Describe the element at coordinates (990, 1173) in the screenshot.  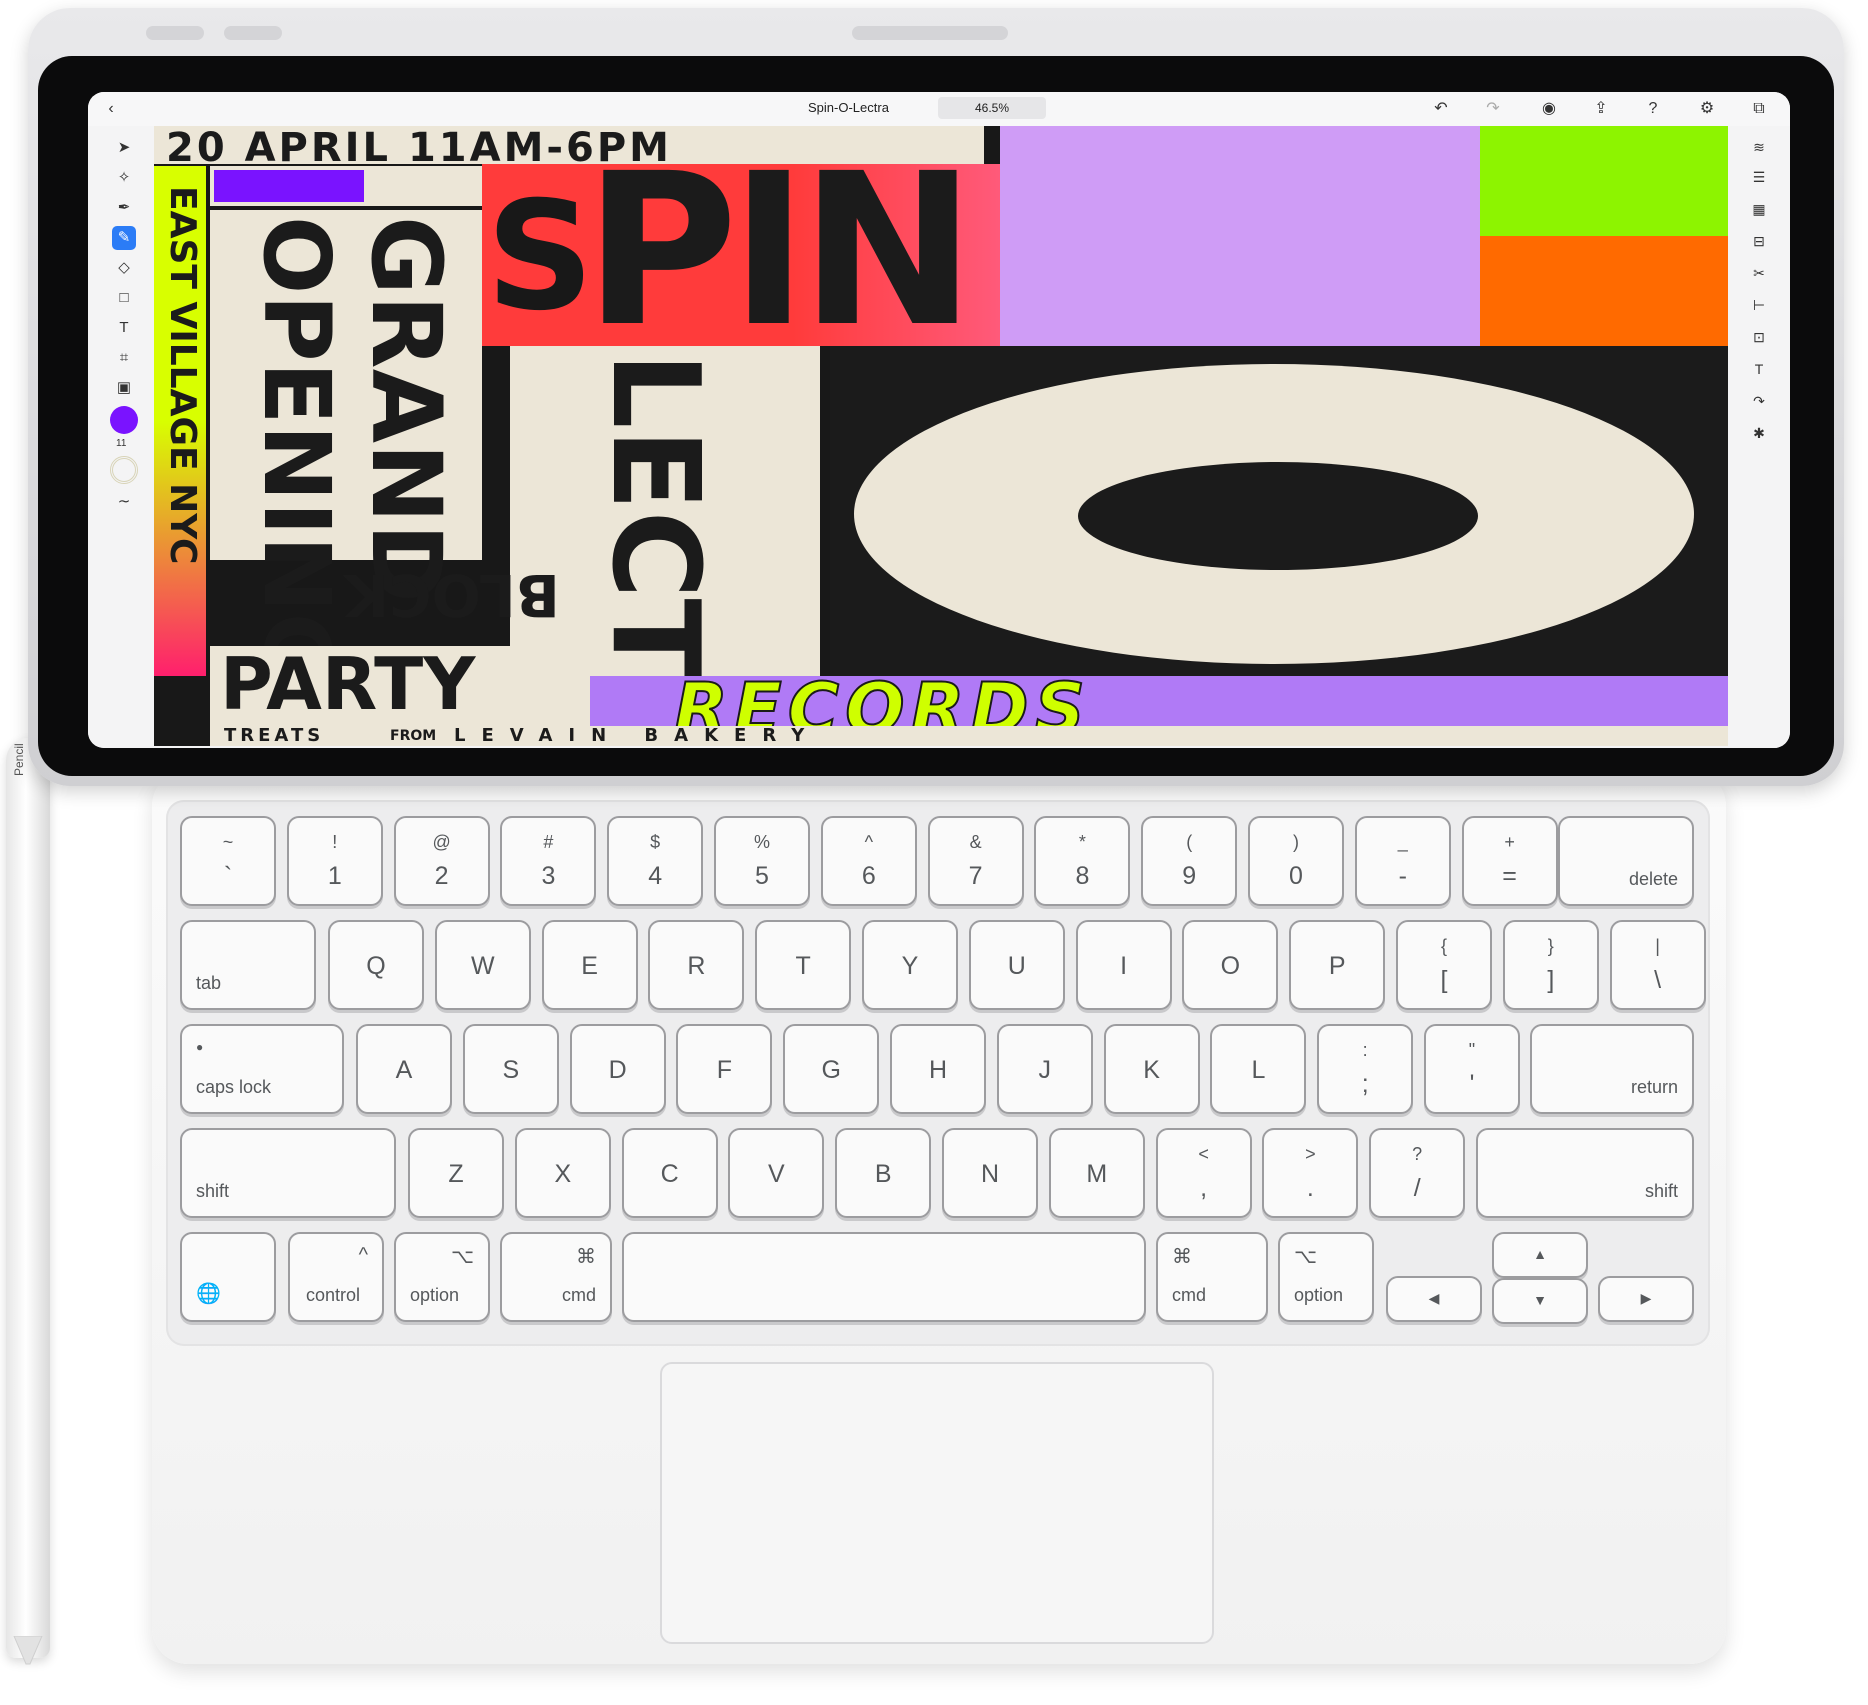
I see `key-n: N` at that location.